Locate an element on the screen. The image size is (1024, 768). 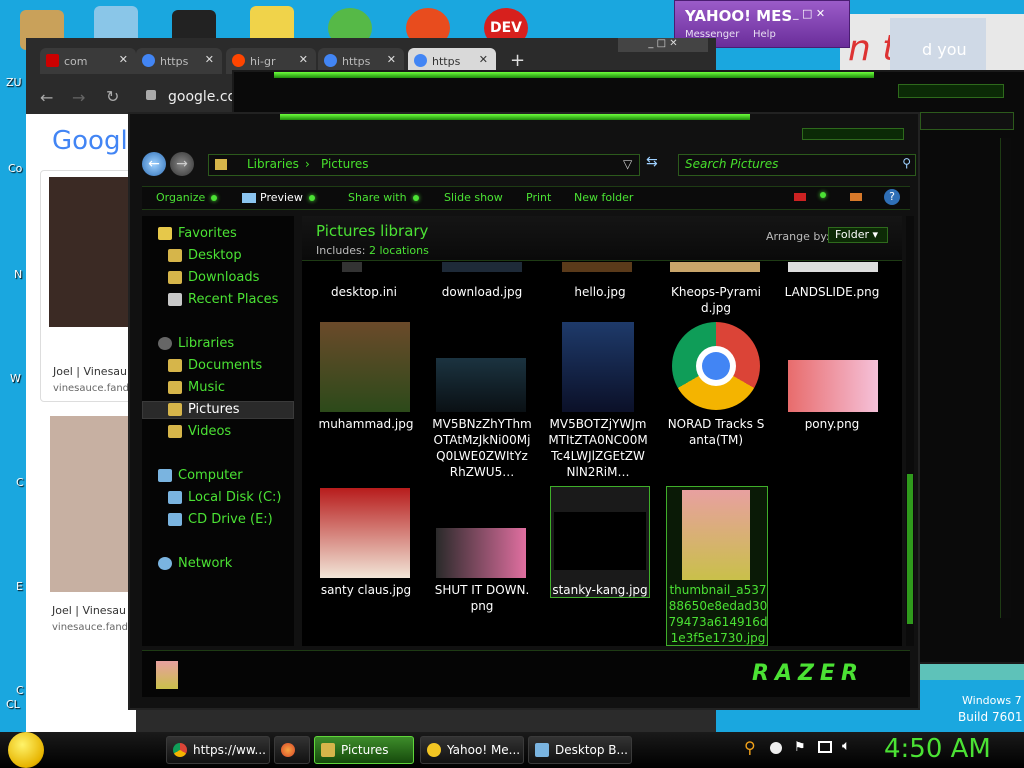
browser-tab-1: com ✕ is located at coordinates (88, 61).